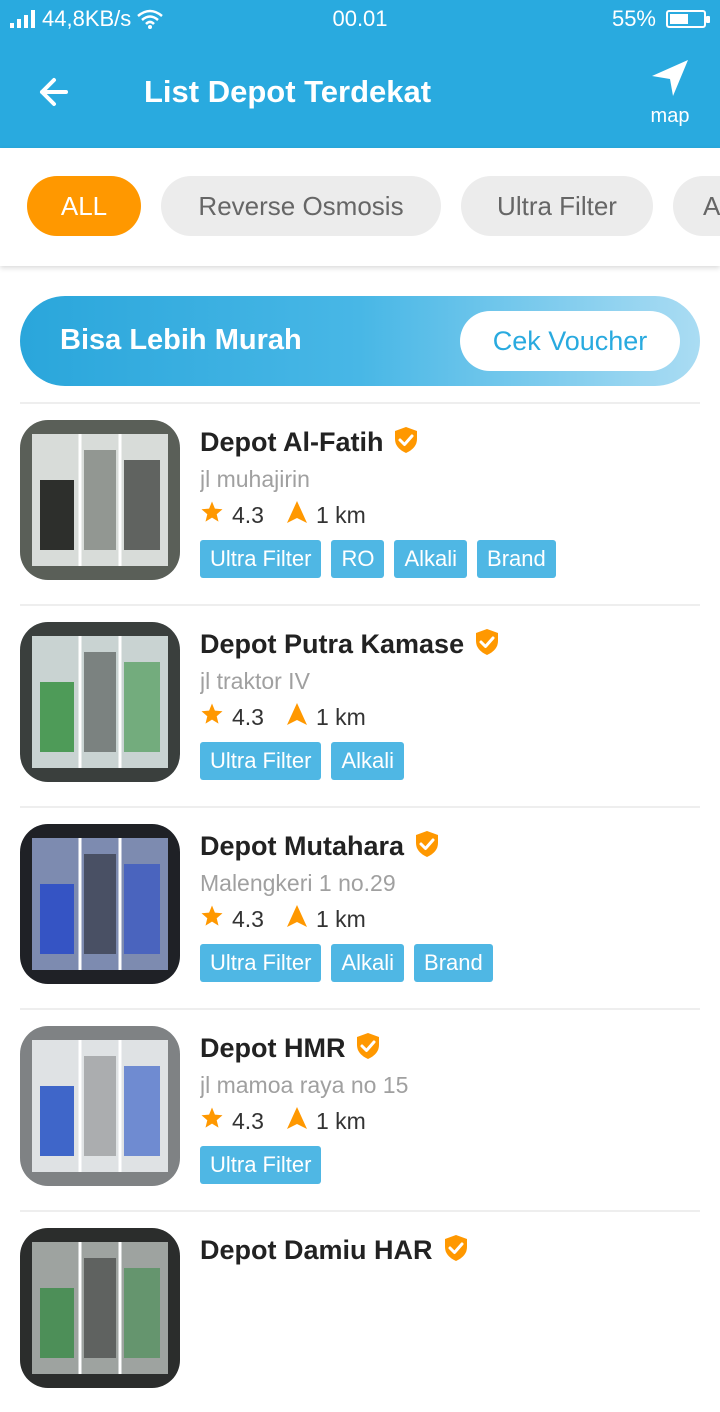  Describe the element at coordinates (181, 340) in the screenshot. I see `voucher-text: Bisa Lebih Murah` at that location.